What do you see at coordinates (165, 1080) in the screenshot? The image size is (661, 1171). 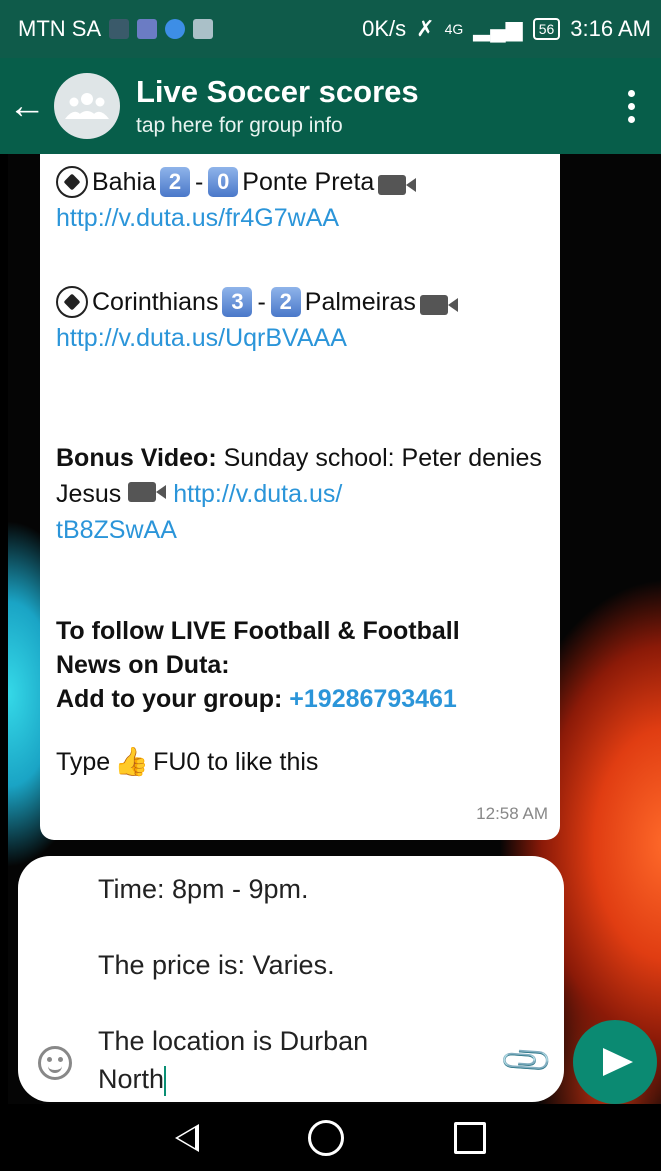 I see `text-cursor` at bounding box center [165, 1080].